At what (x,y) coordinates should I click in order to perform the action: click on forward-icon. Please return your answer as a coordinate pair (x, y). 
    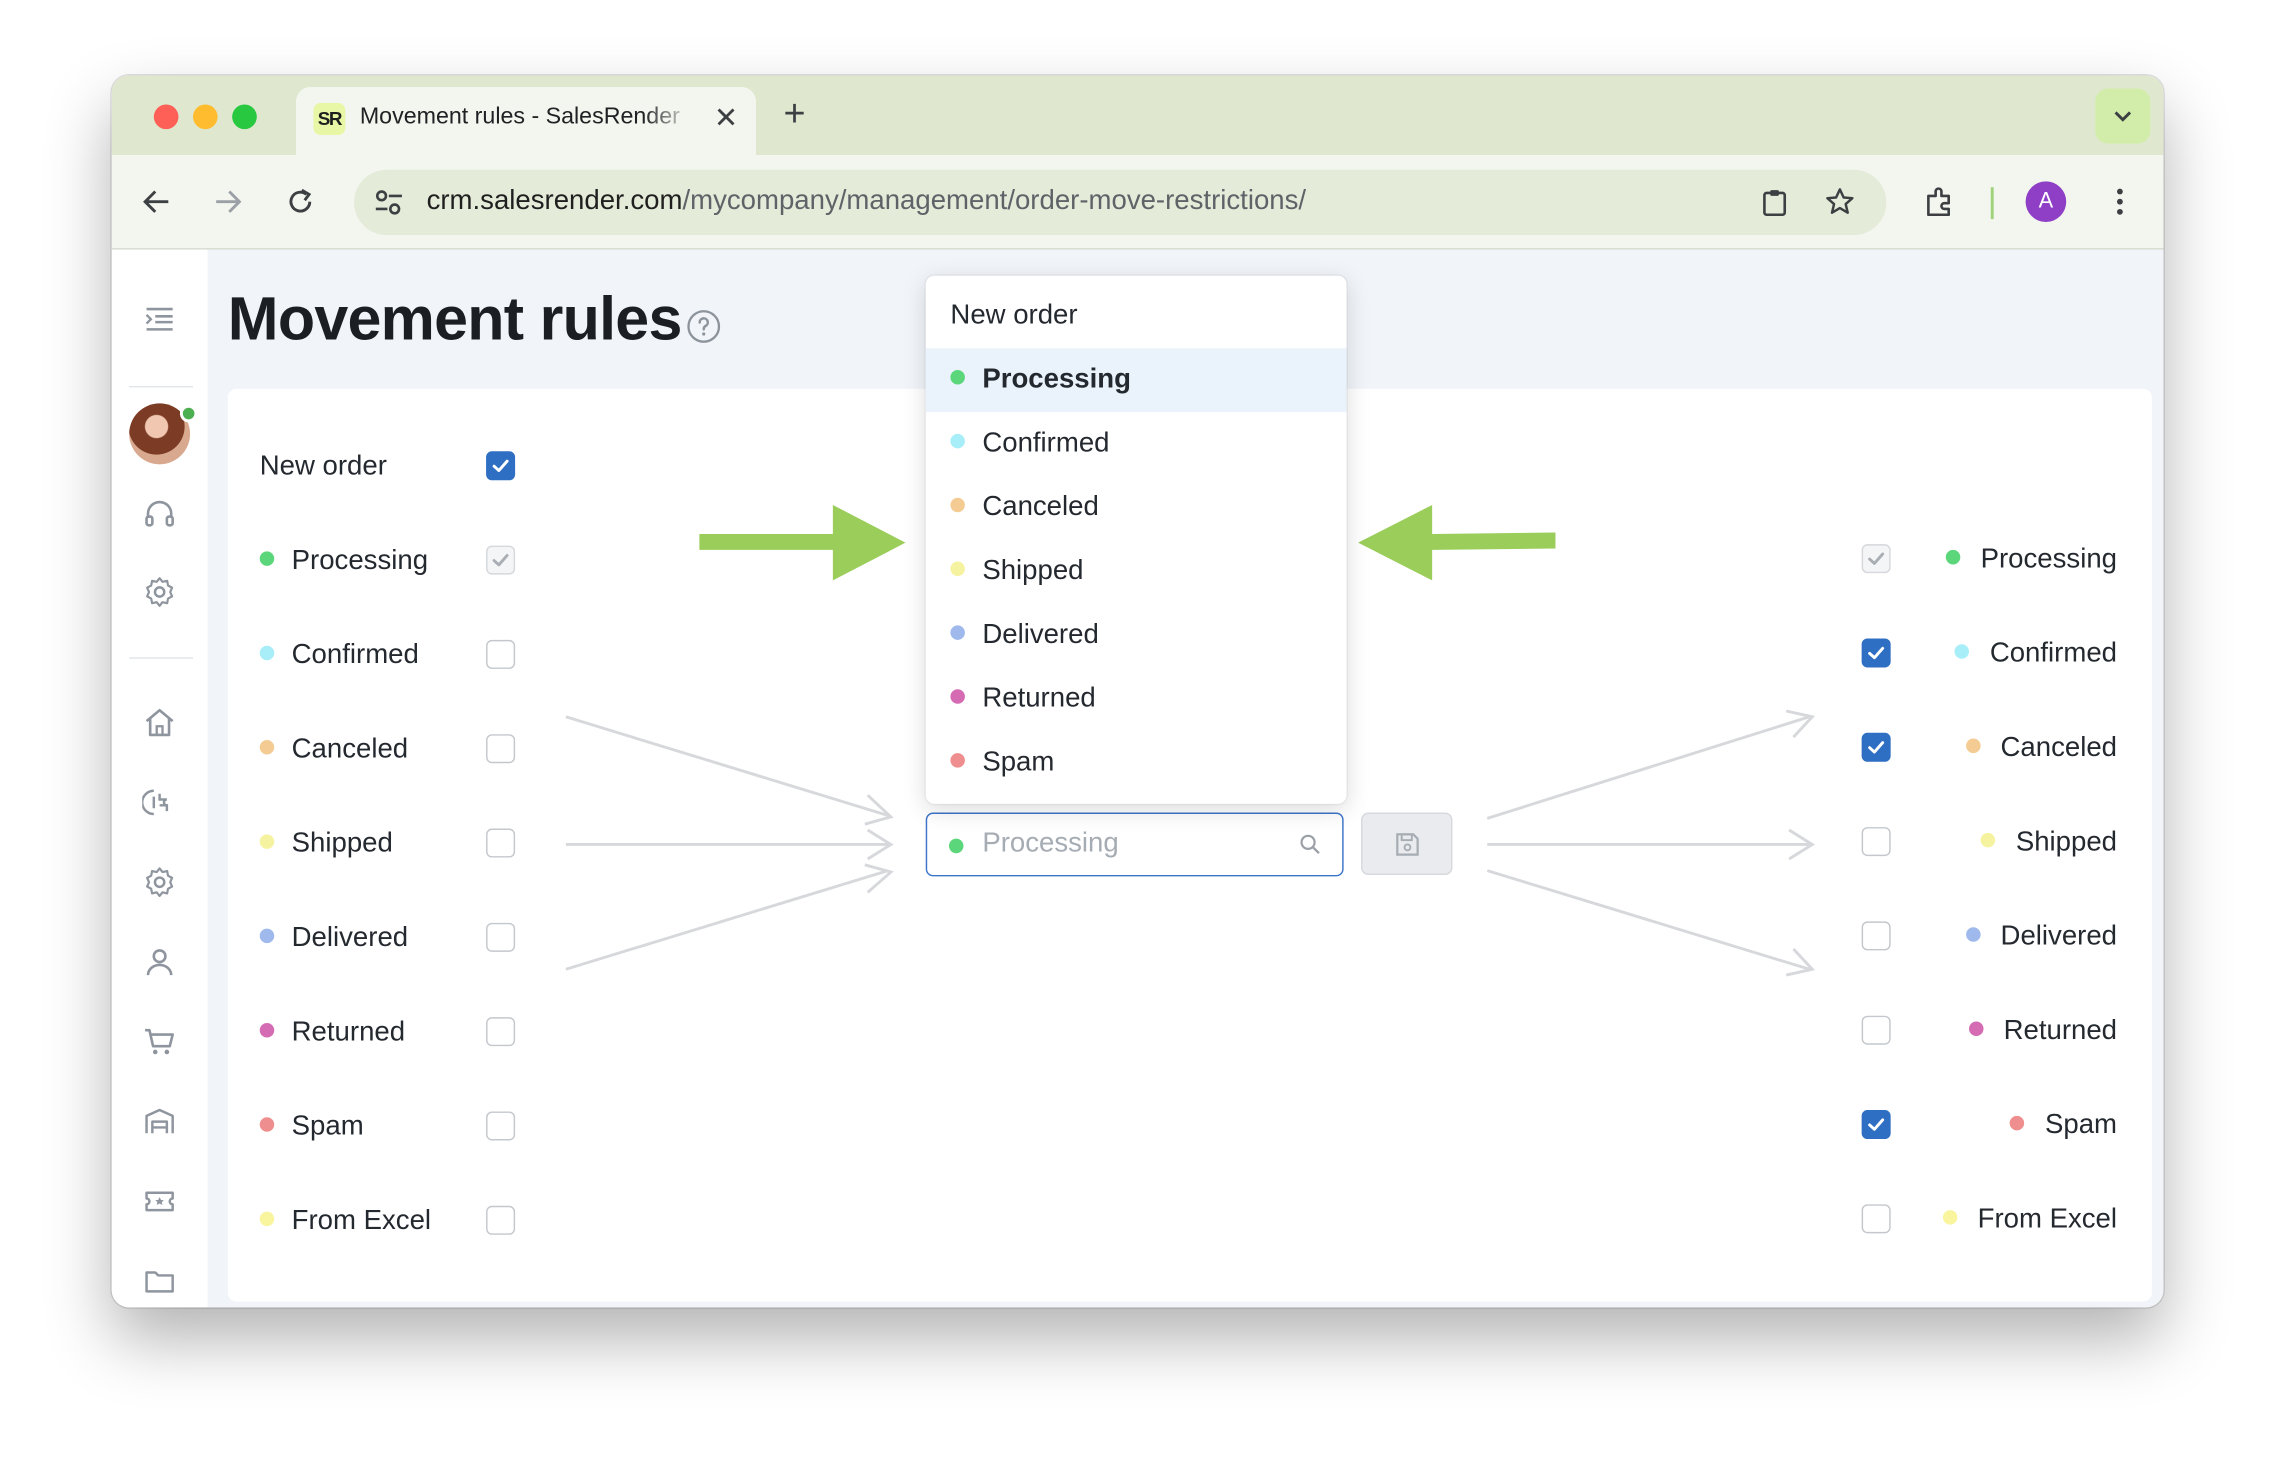
    Looking at the image, I should click on (228, 202).